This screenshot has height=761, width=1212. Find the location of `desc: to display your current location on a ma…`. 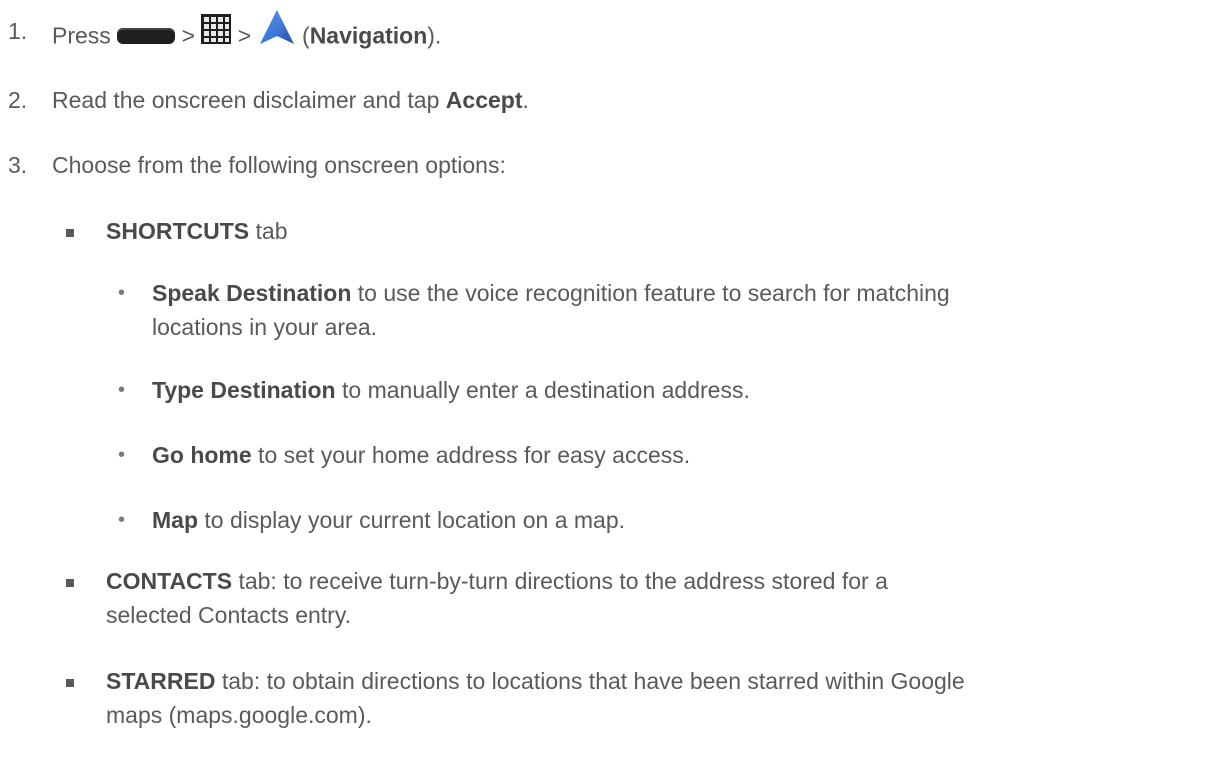

desc: to display your current location on a ma… is located at coordinates (412, 520).